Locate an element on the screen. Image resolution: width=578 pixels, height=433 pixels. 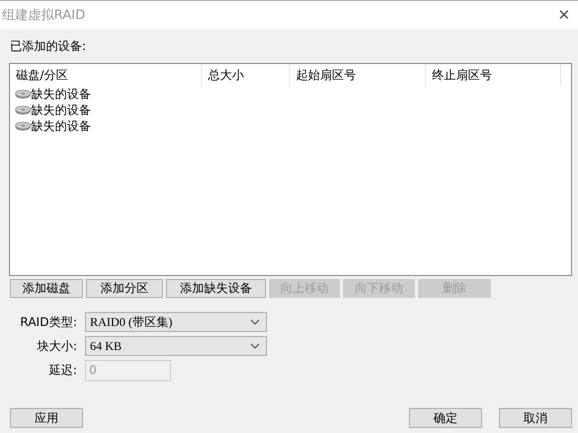
column-header: 磁盘/分区 is located at coordinates (106, 75).